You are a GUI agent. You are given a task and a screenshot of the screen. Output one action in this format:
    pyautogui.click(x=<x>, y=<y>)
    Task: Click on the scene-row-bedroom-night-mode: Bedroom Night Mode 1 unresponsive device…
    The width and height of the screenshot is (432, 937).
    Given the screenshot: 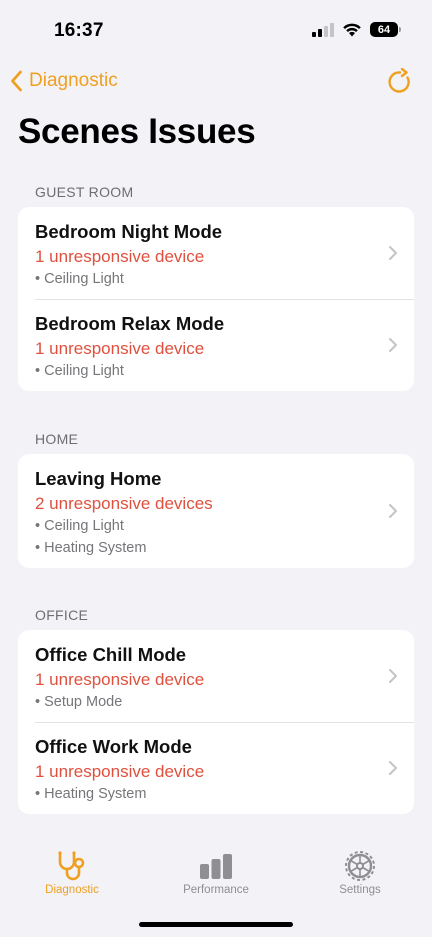 What is the action you would take?
    pyautogui.click(x=216, y=253)
    